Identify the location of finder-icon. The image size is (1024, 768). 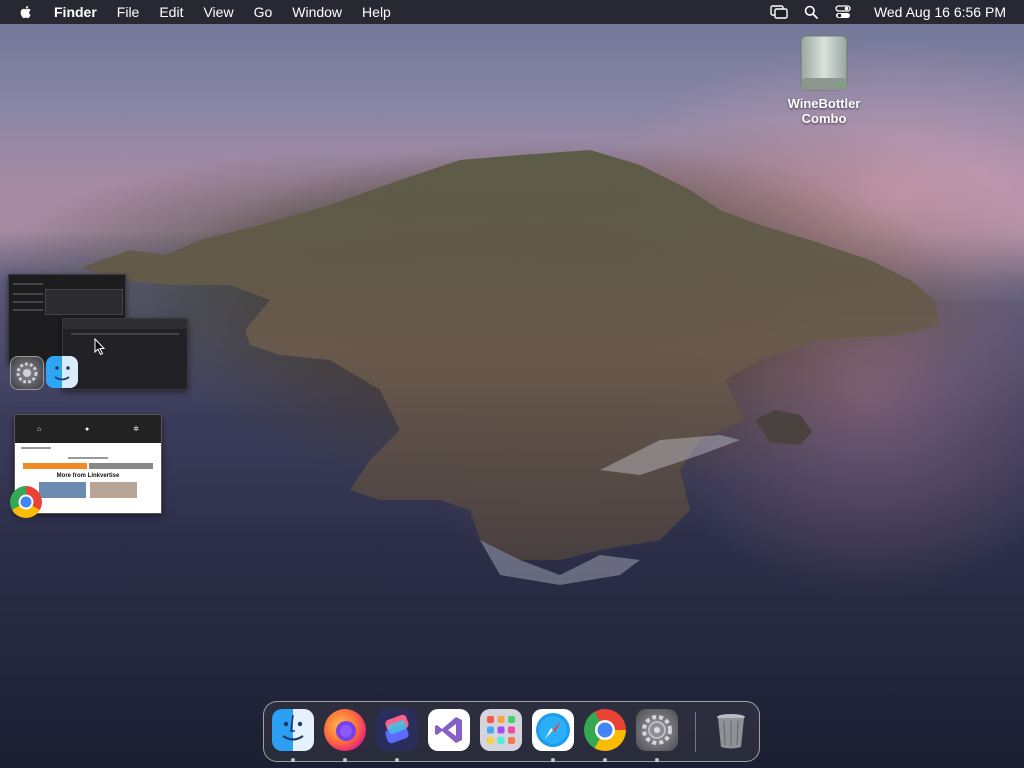
(62, 372).